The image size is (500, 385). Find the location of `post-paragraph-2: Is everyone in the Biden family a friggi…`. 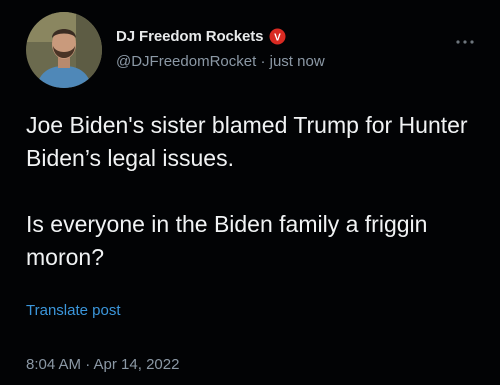

post-paragraph-2: Is everyone in the Biden family a friggi… is located at coordinates (227, 240).